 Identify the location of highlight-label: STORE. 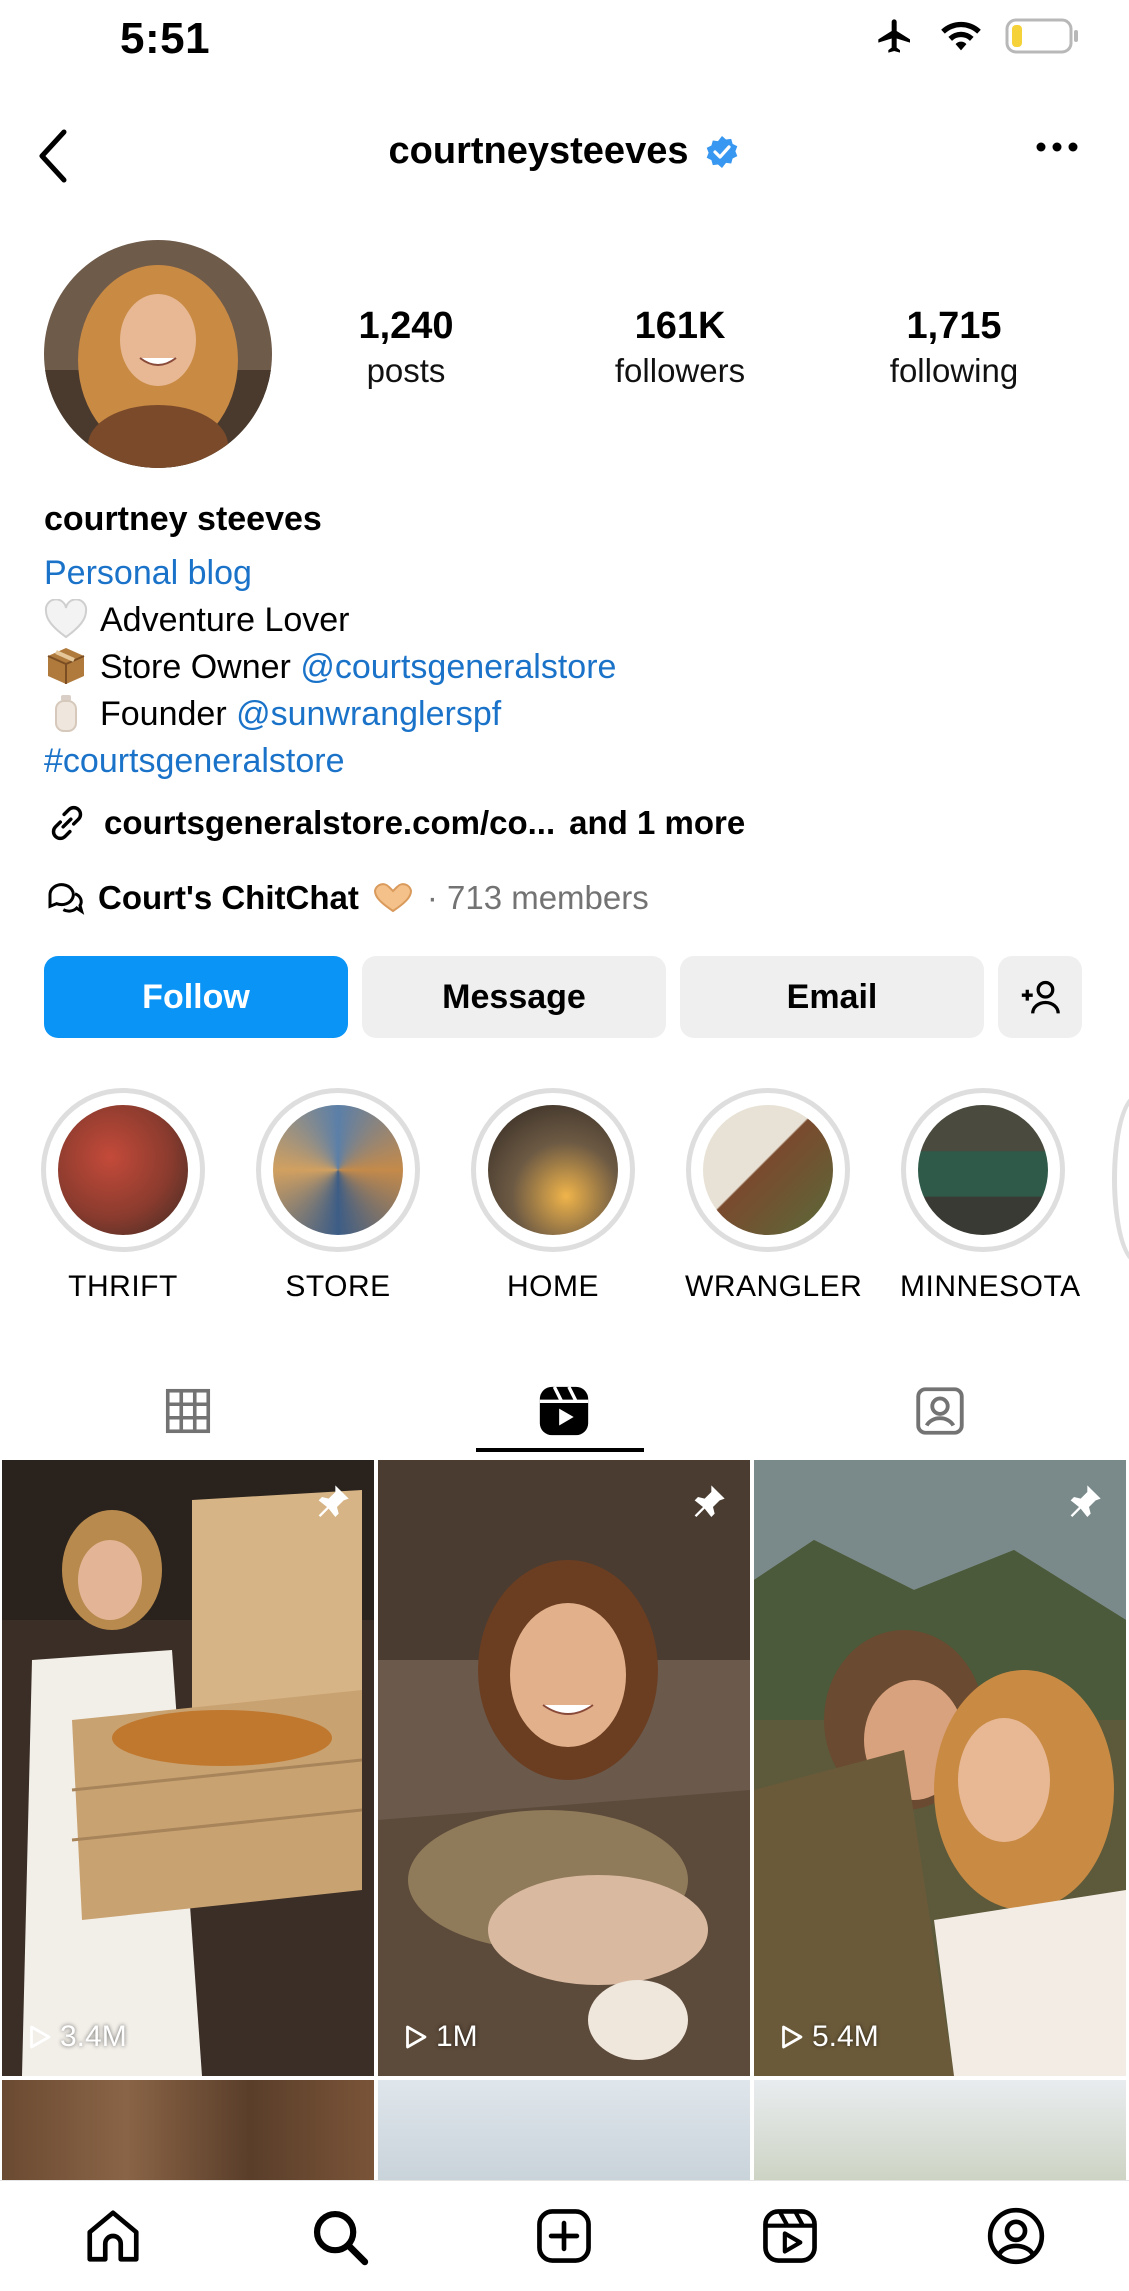
(338, 1286).